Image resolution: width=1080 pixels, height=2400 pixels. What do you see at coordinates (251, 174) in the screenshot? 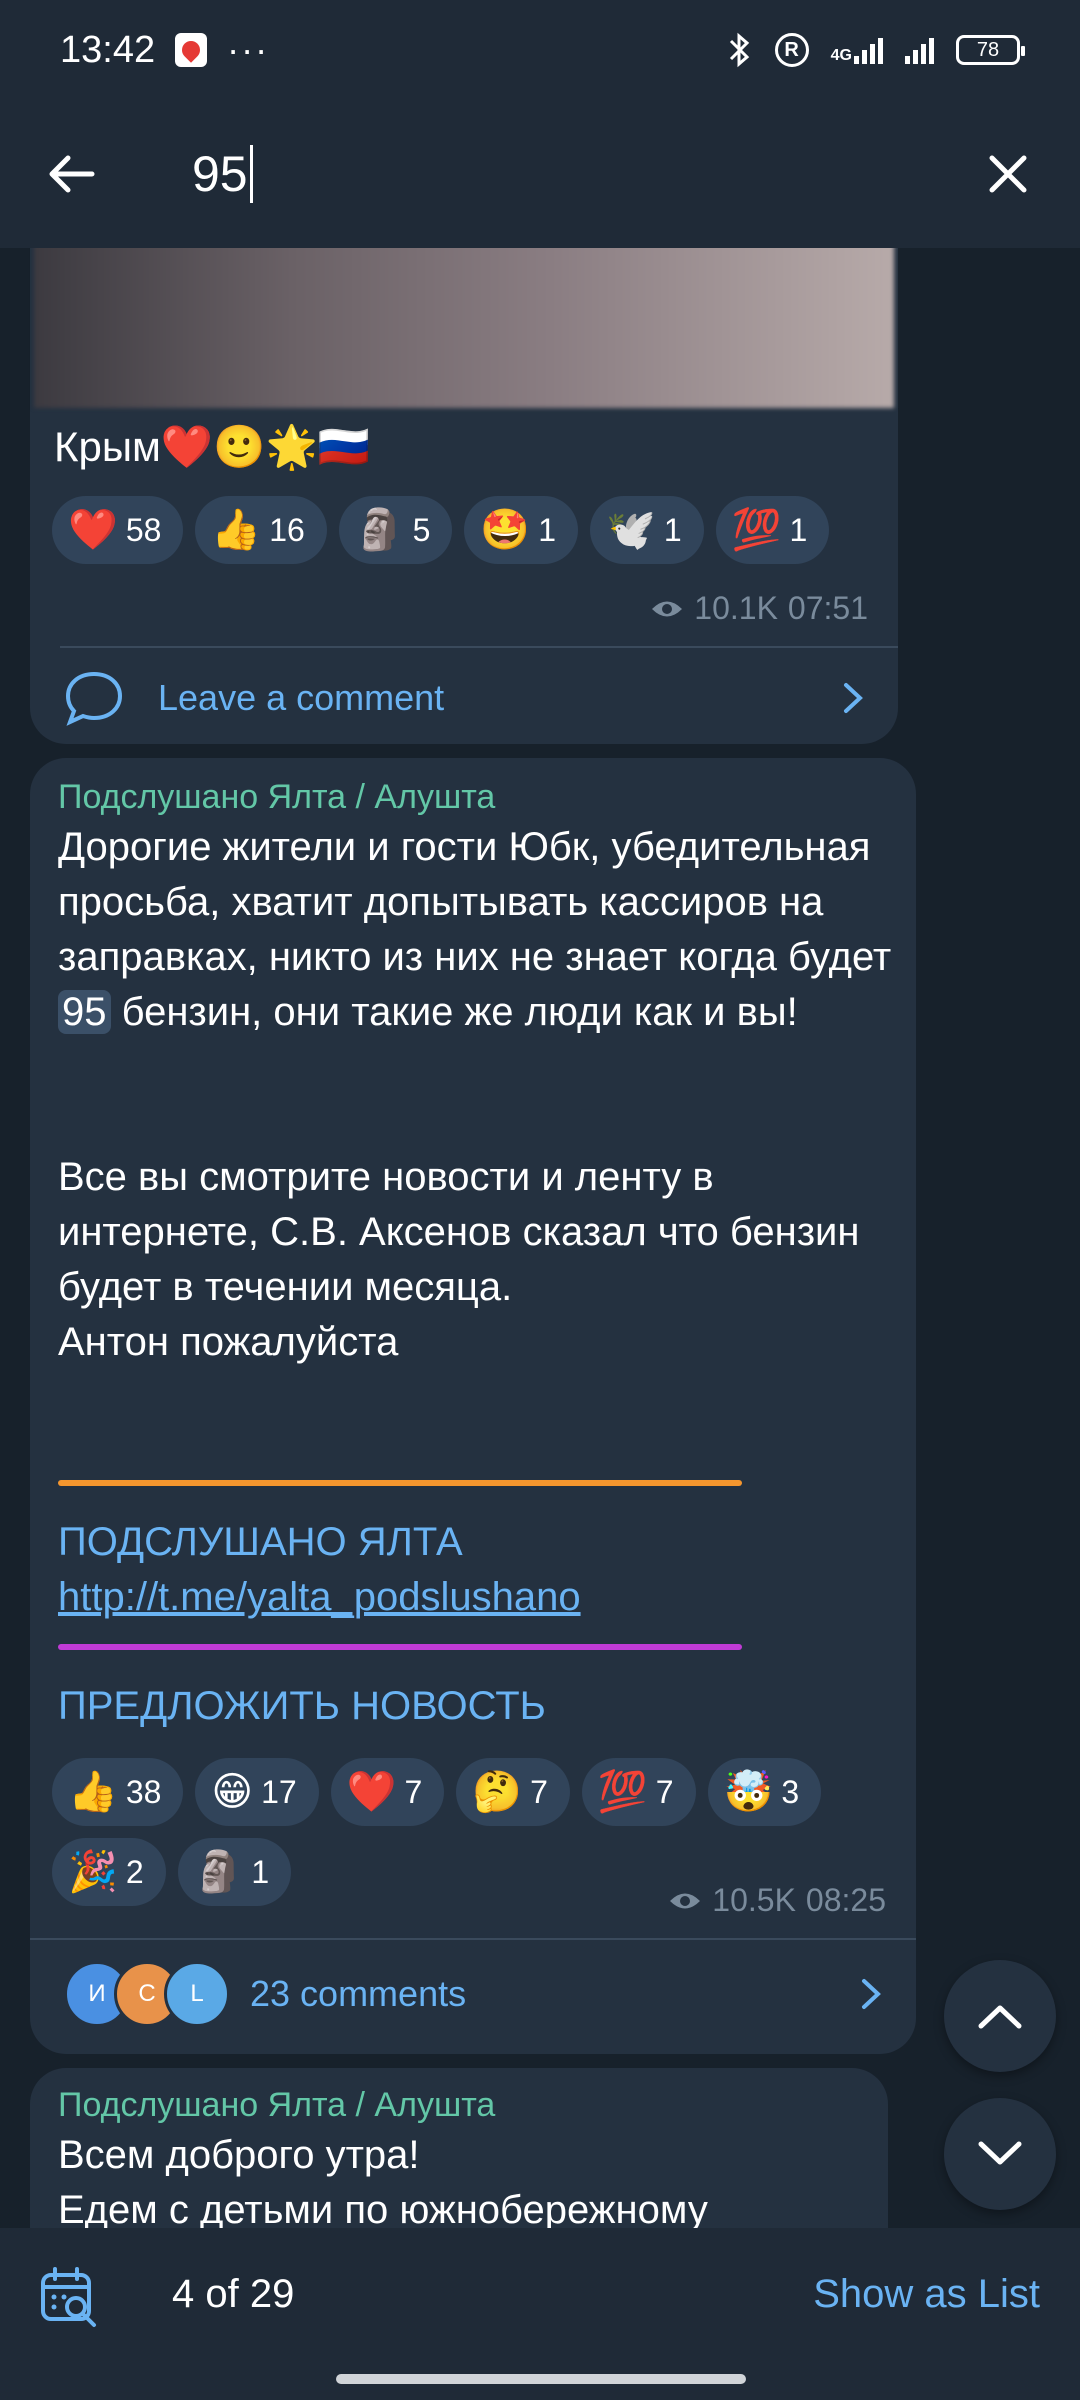
I see `text-cursor` at bounding box center [251, 174].